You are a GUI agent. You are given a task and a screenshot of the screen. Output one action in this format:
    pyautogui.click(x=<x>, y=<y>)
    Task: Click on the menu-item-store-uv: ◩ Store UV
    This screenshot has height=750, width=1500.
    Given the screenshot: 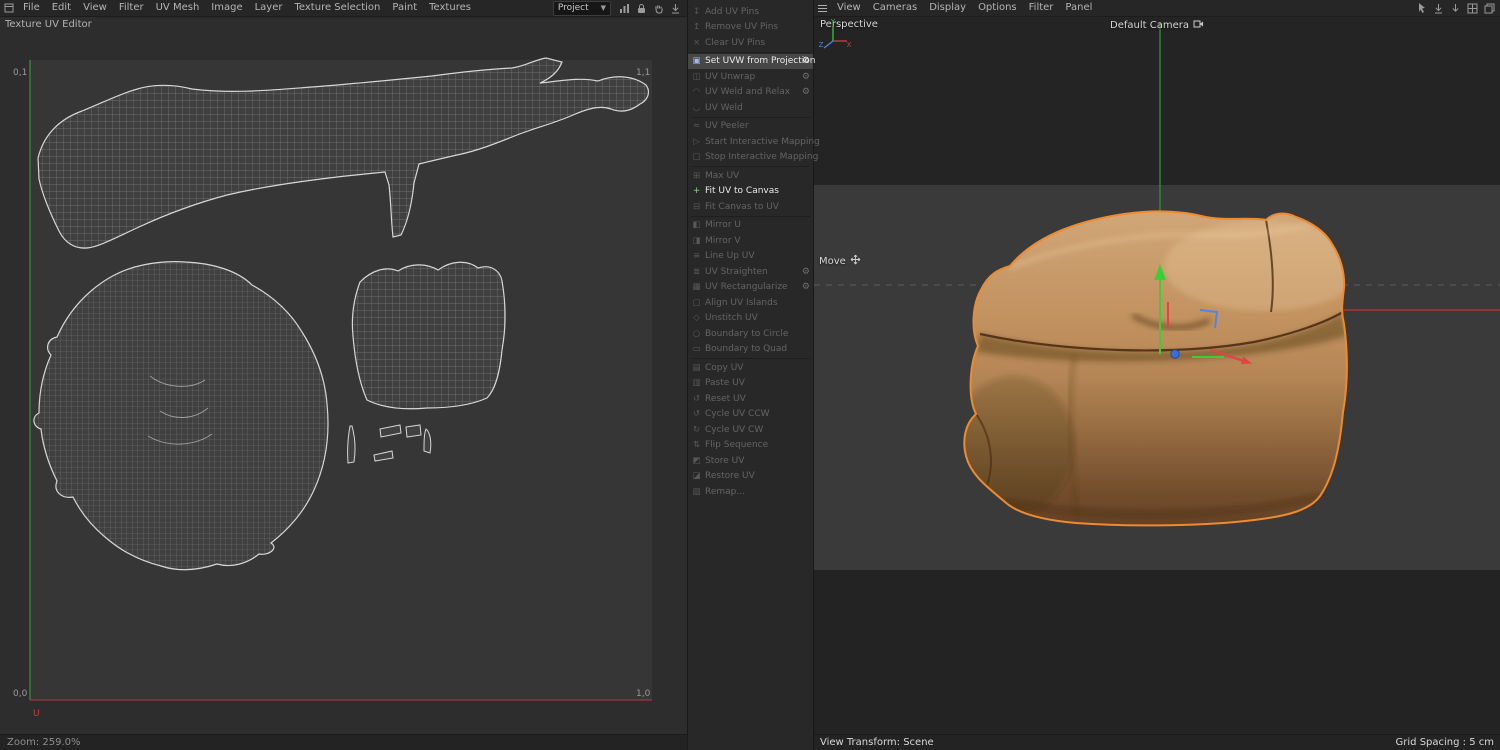 What is the action you would take?
    pyautogui.click(x=750, y=461)
    